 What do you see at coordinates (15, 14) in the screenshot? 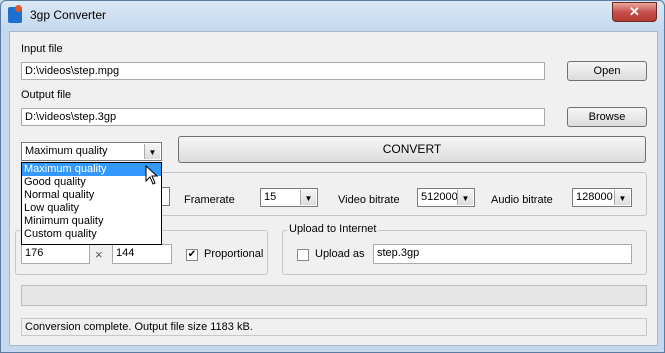
I see `app-icon` at bounding box center [15, 14].